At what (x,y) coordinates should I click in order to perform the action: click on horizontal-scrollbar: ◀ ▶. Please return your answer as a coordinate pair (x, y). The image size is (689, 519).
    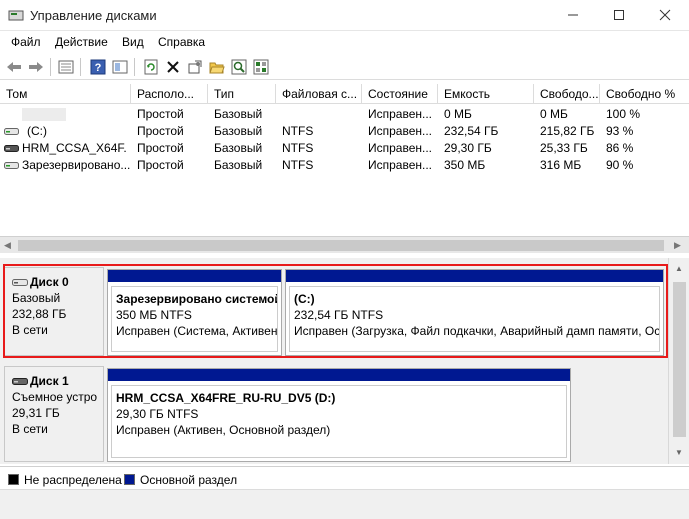
    Looking at the image, I should click on (344, 244).